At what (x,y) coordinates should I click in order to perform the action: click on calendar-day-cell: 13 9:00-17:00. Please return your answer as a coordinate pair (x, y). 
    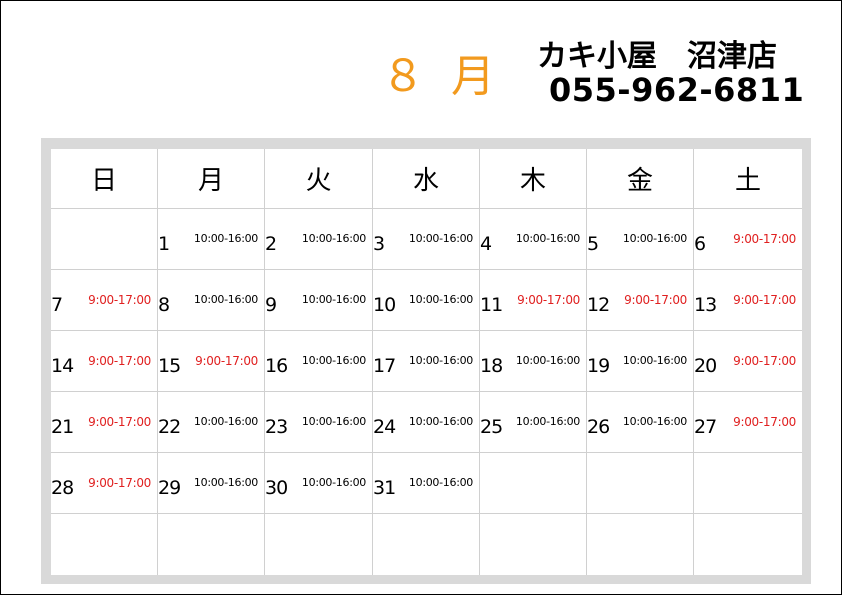
    Looking at the image, I should click on (748, 300).